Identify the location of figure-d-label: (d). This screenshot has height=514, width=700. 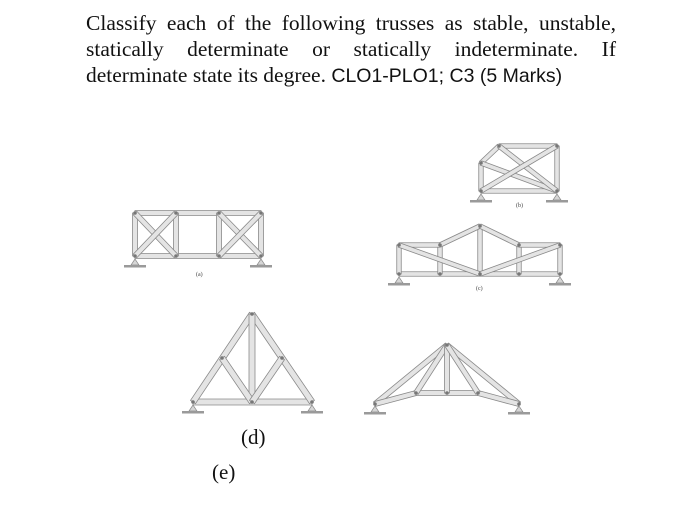
(253, 437).